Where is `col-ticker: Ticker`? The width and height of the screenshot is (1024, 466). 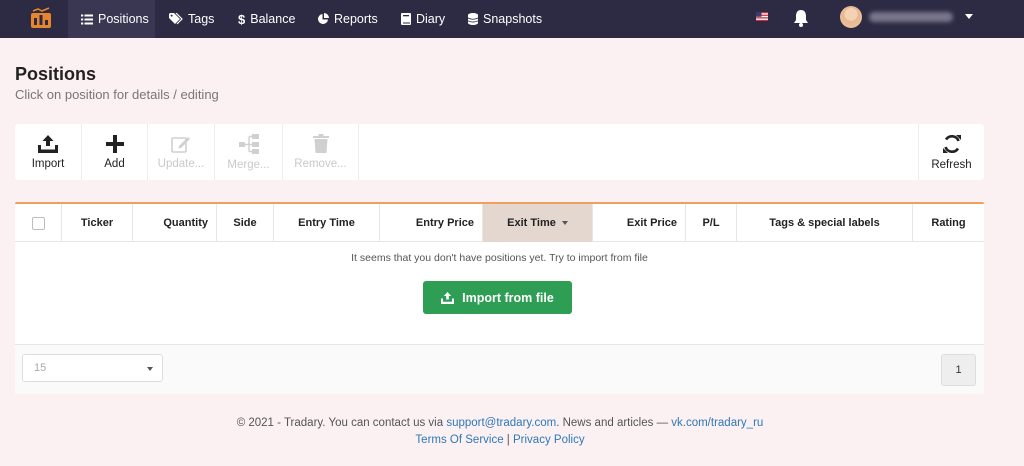 col-ticker: Ticker is located at coordinates (97, 223).